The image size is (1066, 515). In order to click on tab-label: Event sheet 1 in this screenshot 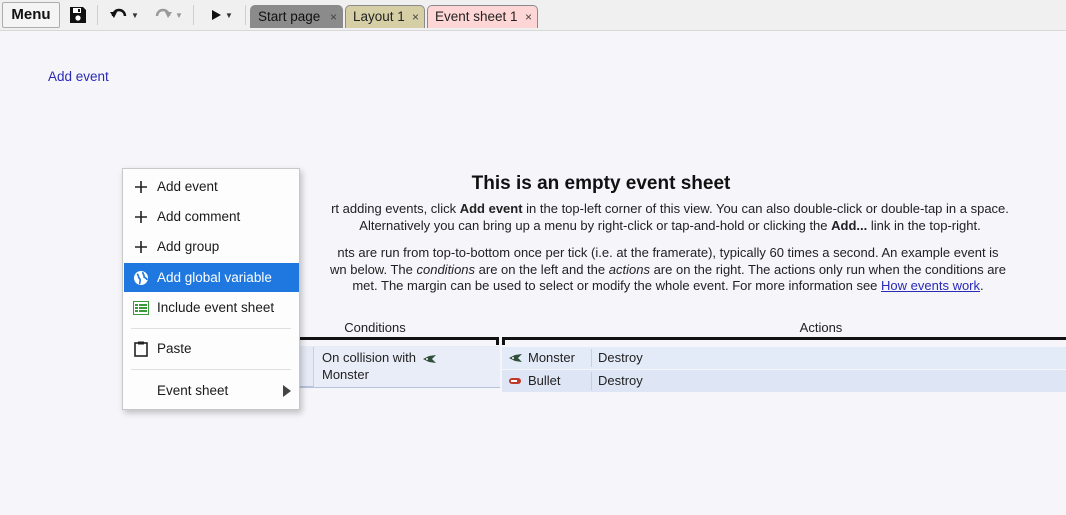, I will do `click(476, 16)`.